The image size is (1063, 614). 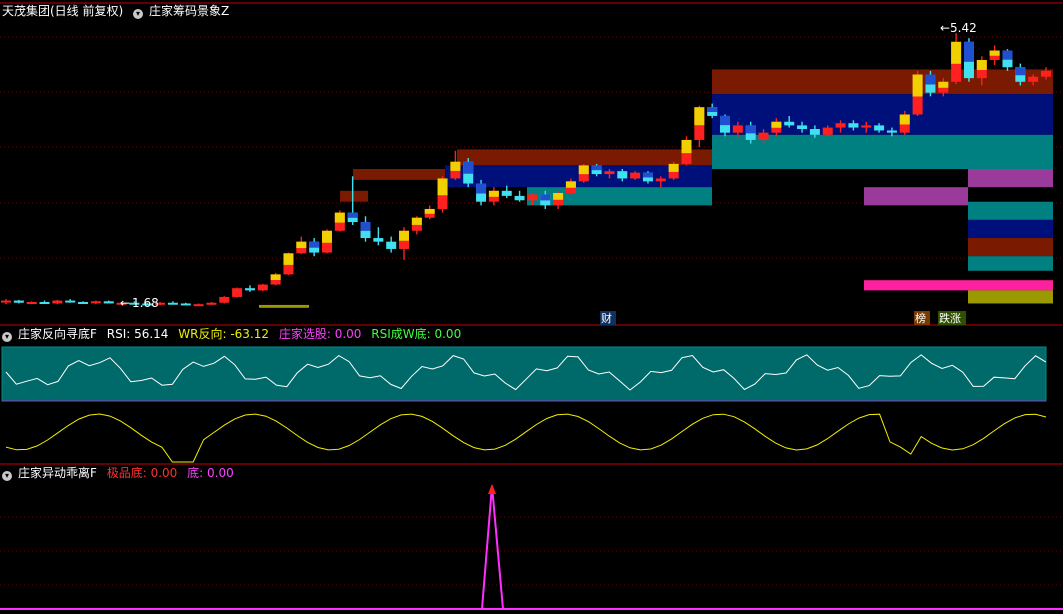 What do you see at coordinates (189, 11) in the screenshot?
I see `main-indicator-name: 庄家筹码景象Z` at bounding box center [189, 11].